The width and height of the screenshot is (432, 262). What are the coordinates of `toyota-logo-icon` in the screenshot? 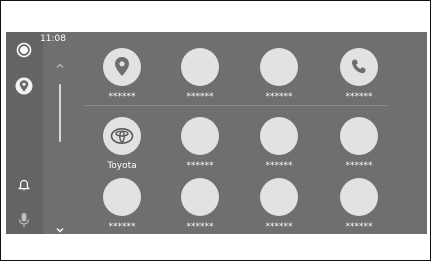 It's located at (122, 136).